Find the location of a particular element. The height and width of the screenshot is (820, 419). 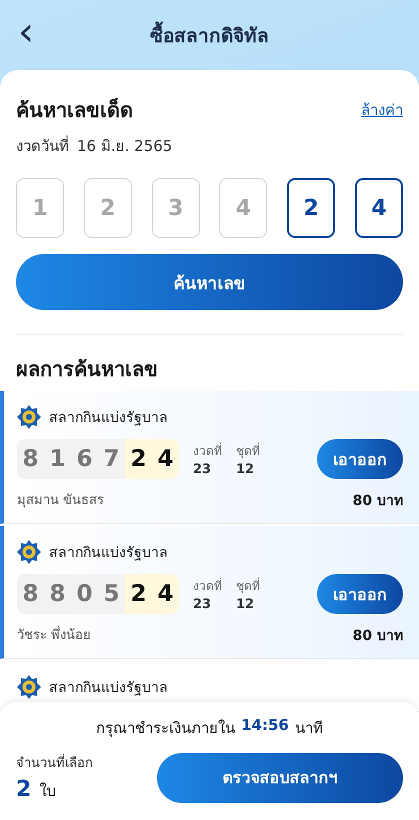

countdown-timer: 14:56 is located at coordinates (265, 726).